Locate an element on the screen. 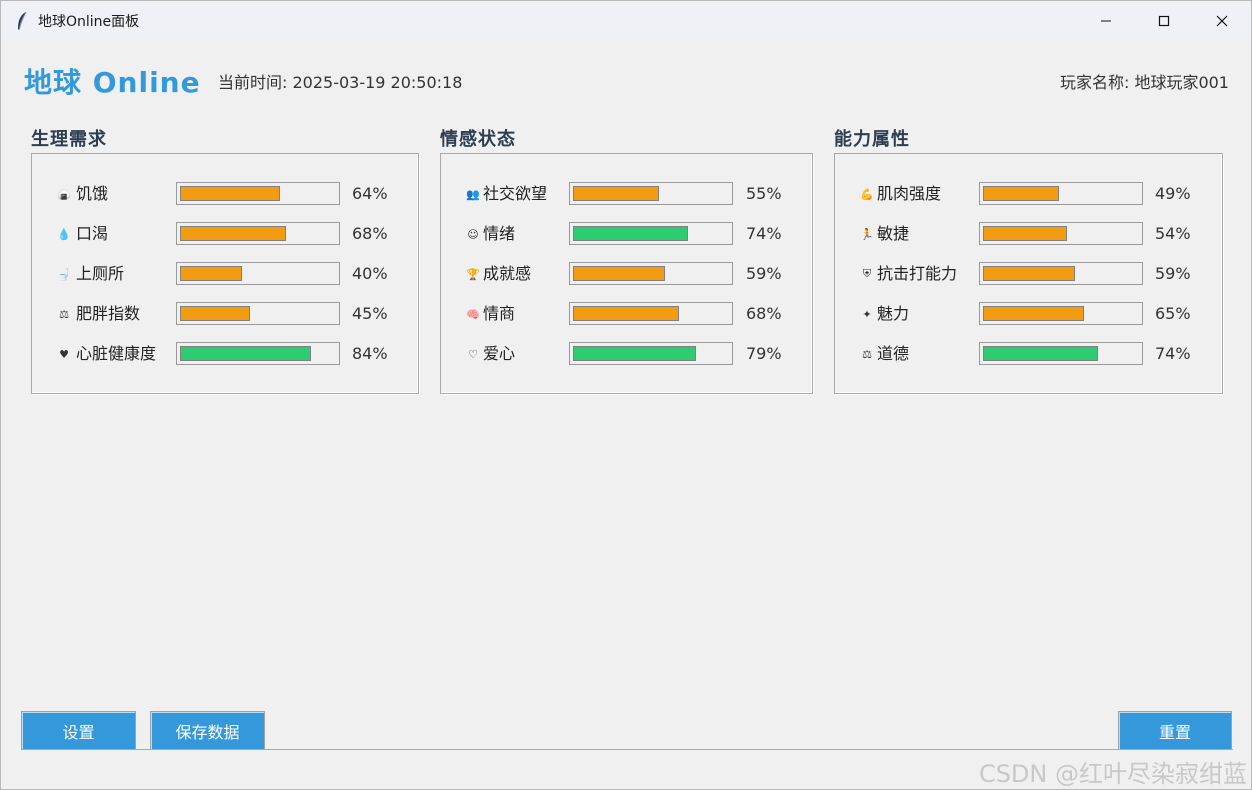 Image resolution: width=1252 pixels, height=790 pixels. shield-icon: ⛨ is located at coordinates (867, 273).